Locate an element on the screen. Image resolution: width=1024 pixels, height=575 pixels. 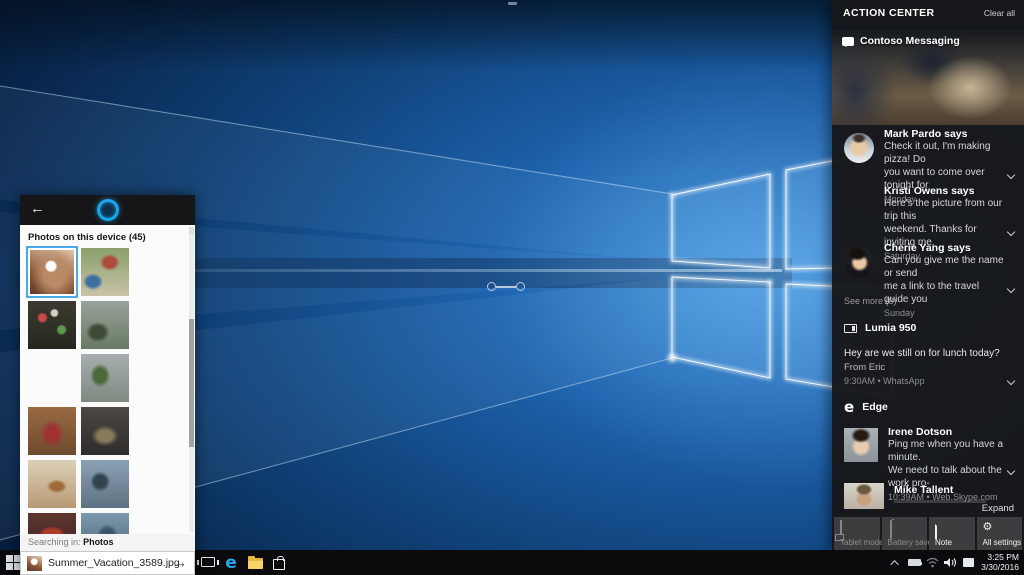
notification-sender: Cherie Yang says is located at coordinates (927, 248).